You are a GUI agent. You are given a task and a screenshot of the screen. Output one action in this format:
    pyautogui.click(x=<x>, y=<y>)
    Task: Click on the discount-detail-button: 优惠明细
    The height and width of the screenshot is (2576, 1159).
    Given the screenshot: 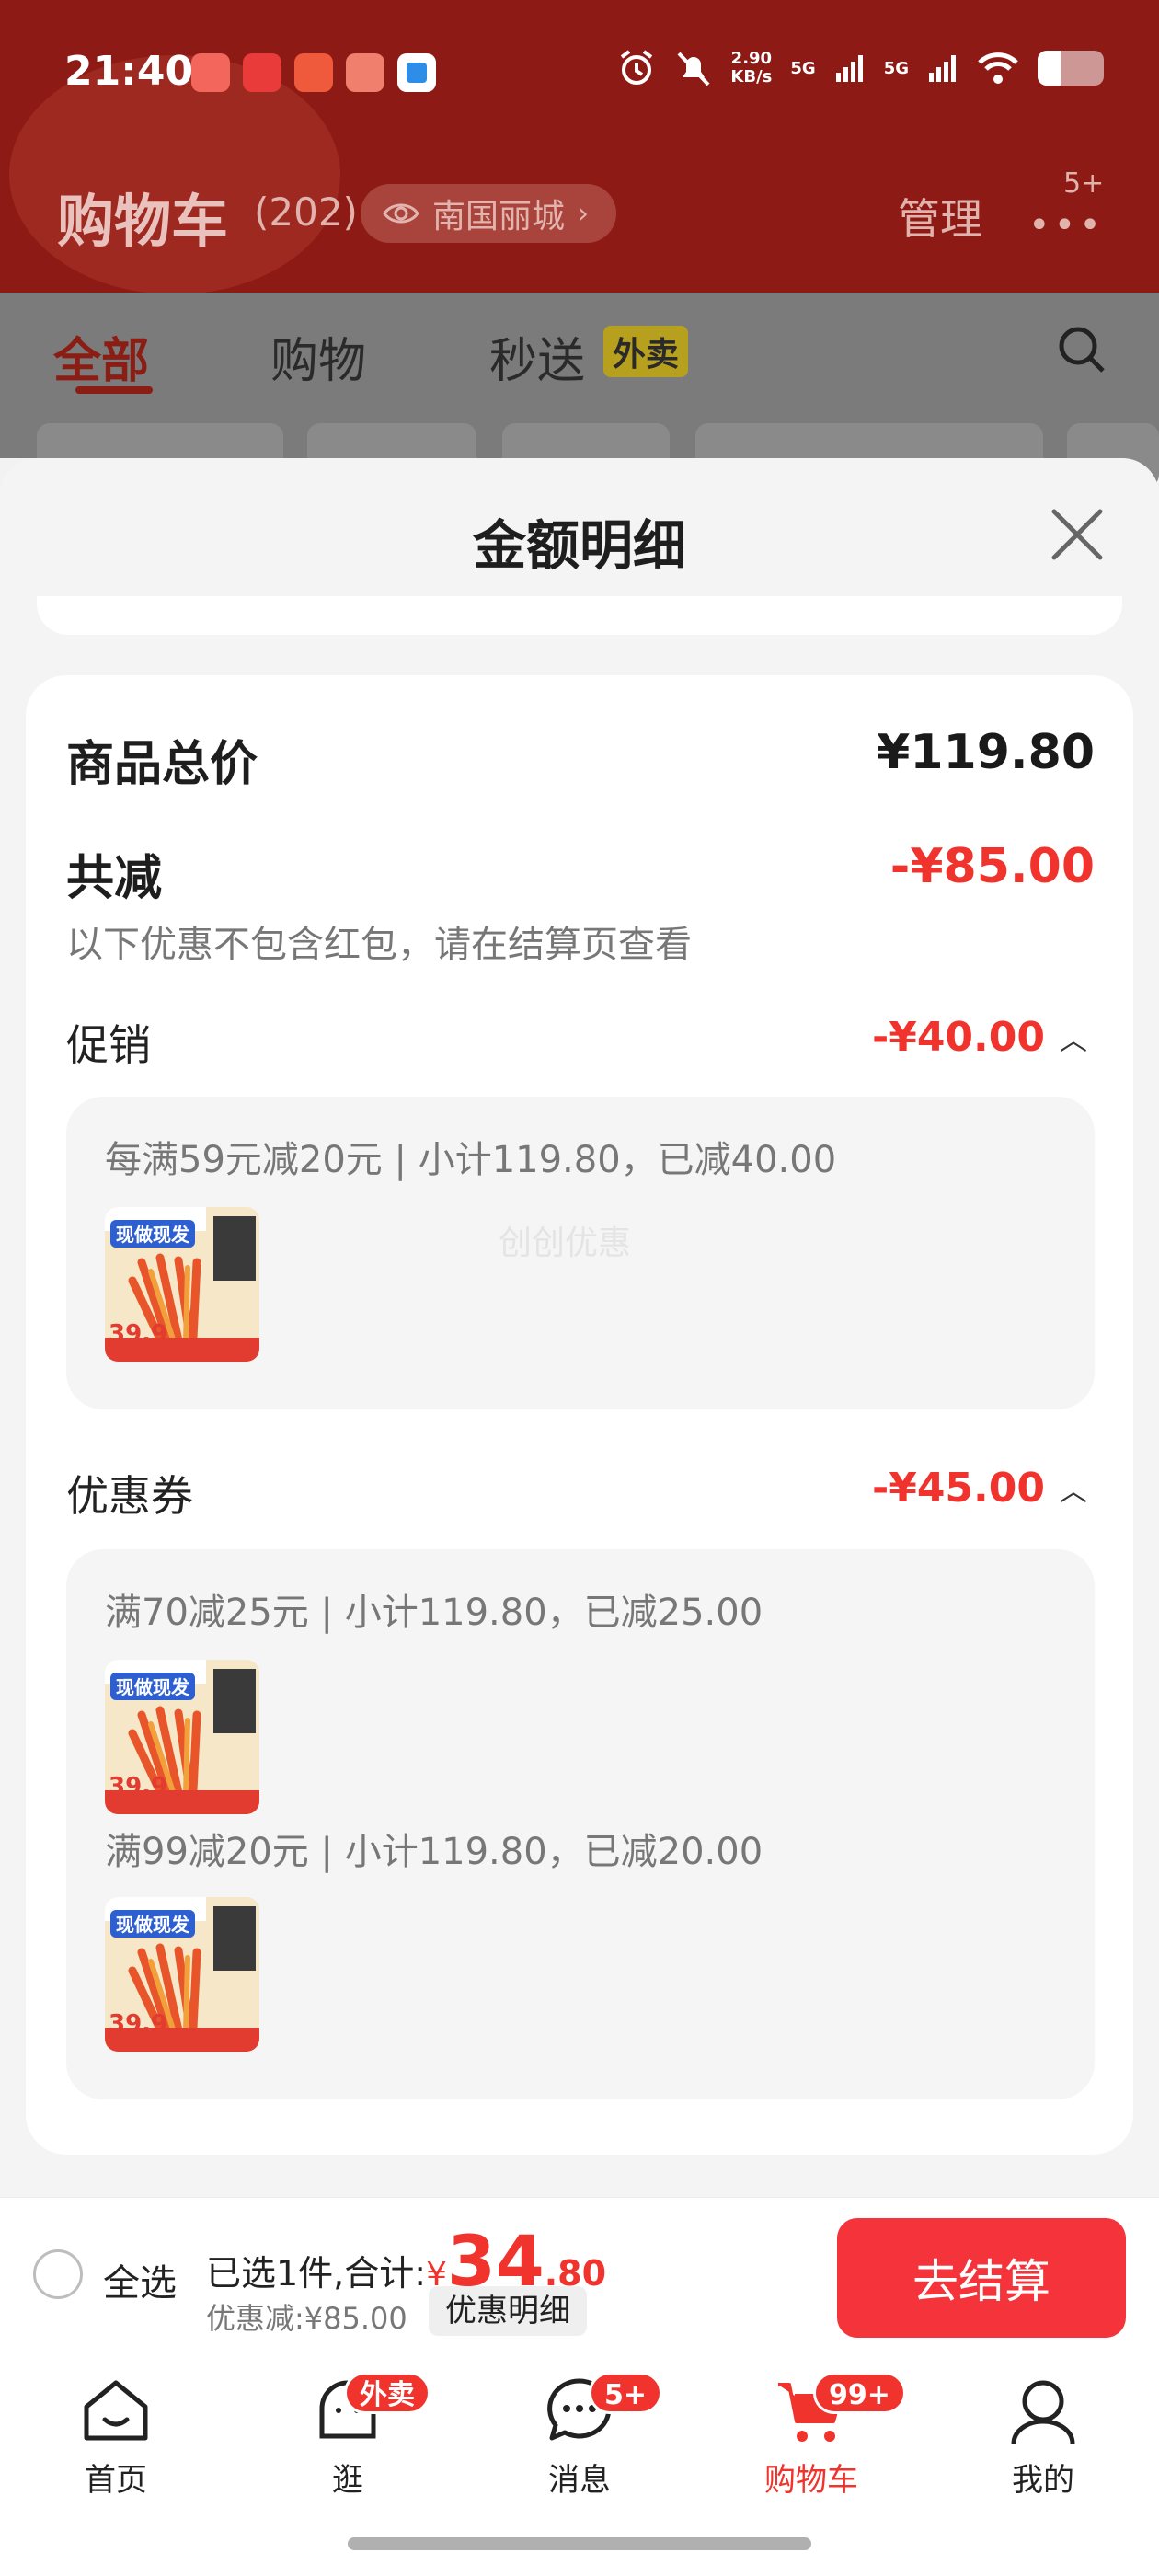 What is the action you would take?
    pyautogui.click(x=508, y=2311)
    